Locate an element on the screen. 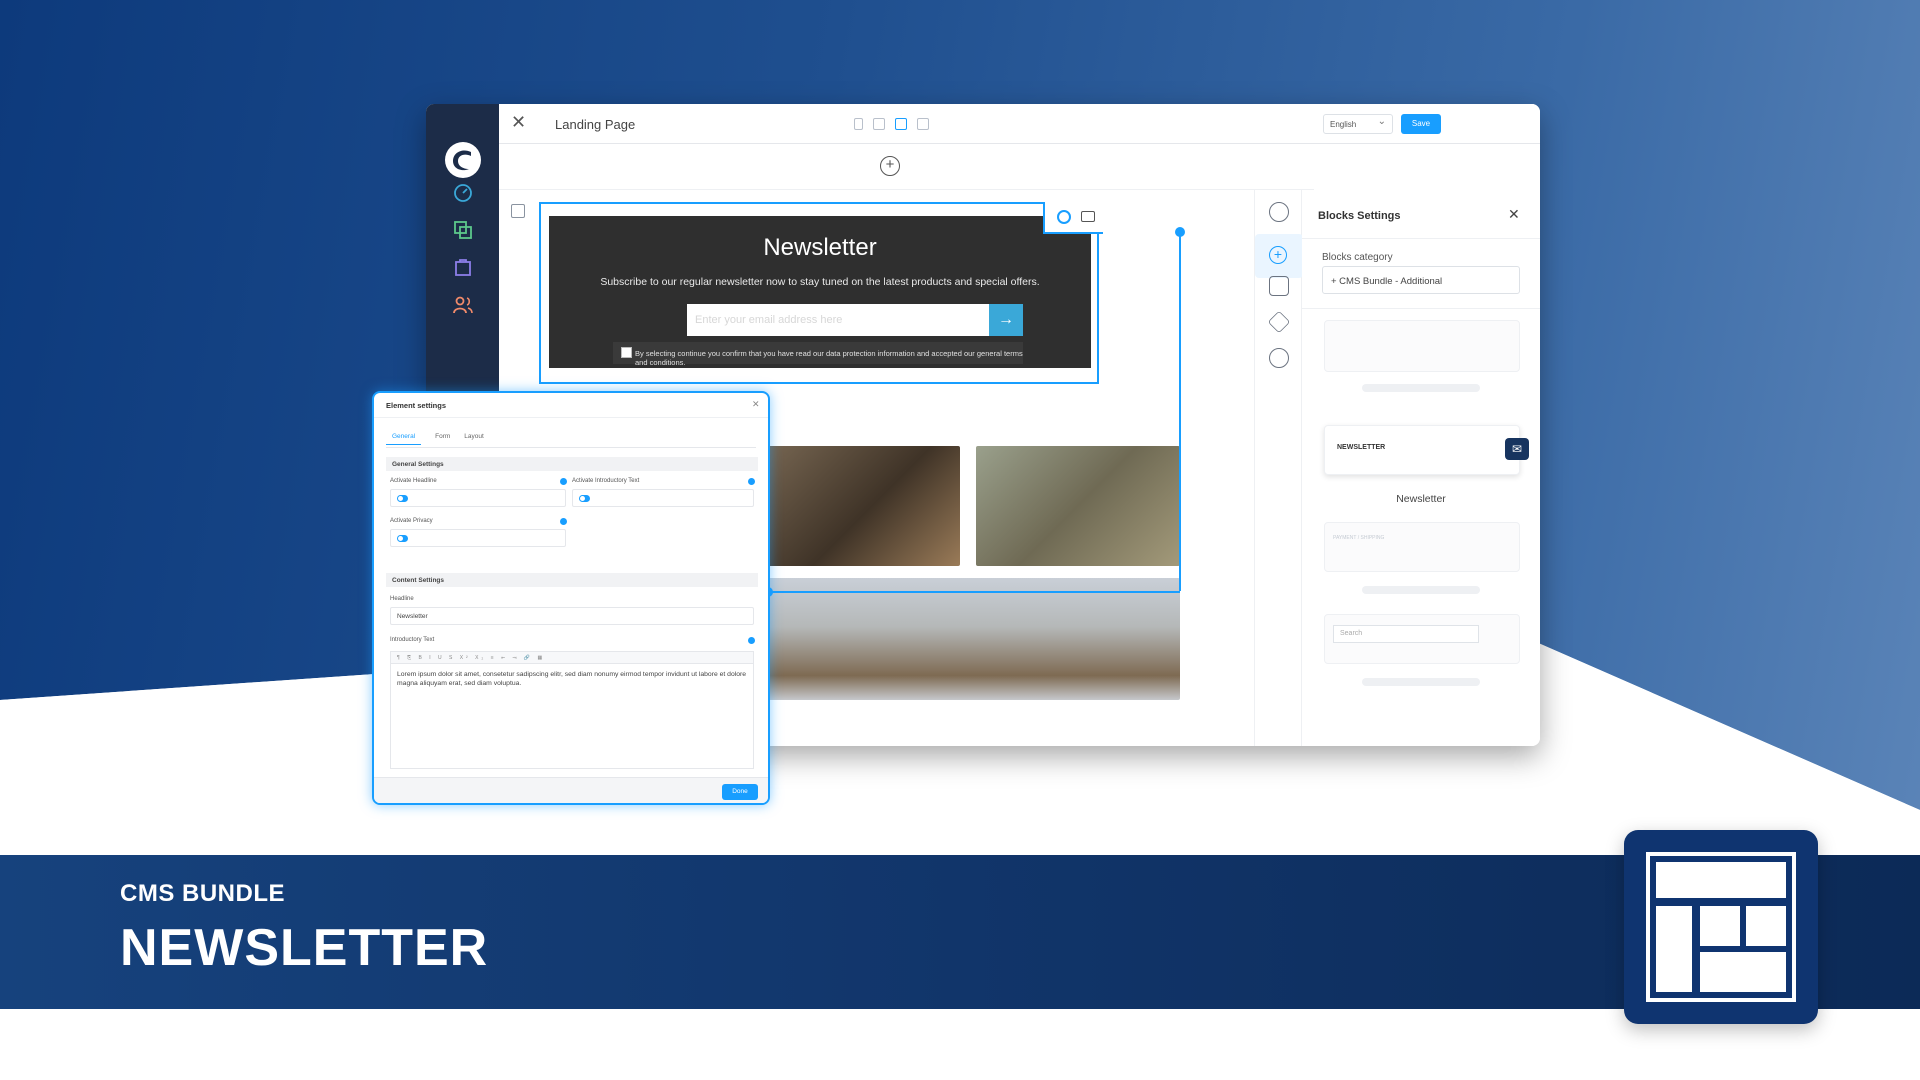 This screenshot has width=1920, height=1080. share-icon is located at coordinates (1279, 358).